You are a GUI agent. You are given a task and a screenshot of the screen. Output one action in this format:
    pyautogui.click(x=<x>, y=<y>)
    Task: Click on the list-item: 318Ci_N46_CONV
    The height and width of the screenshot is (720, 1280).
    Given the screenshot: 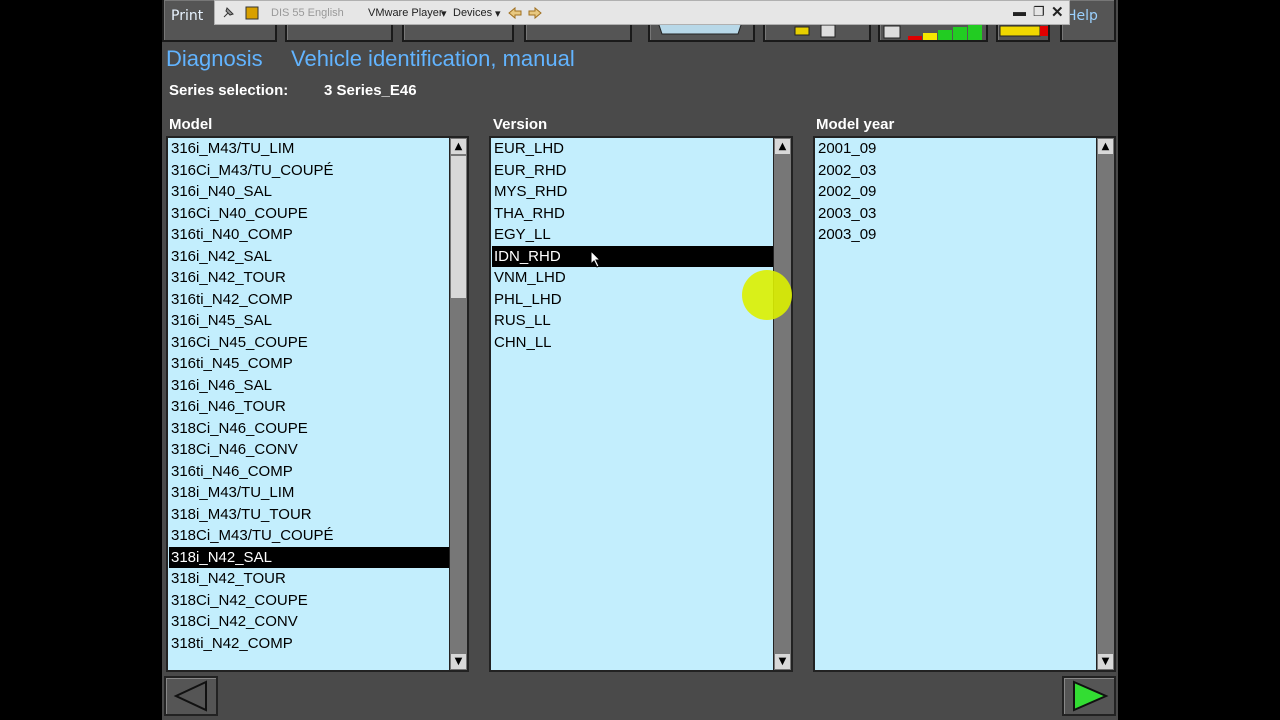 What is the action you would take?
    pyautogui.click(x=309, y=450)
    